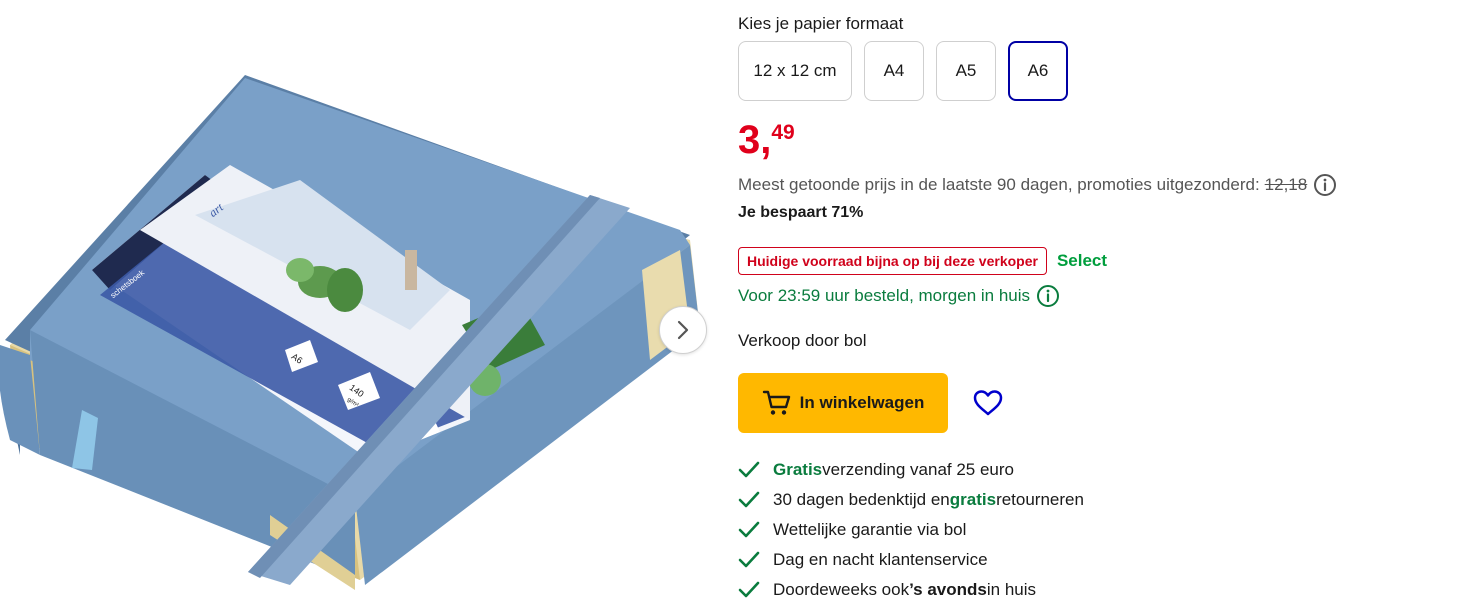  What do you see at coordinates (798, 469) in the screenshot?
I see `usp-free-shipping-bold: Gratis` at bounding box center [798, 469].